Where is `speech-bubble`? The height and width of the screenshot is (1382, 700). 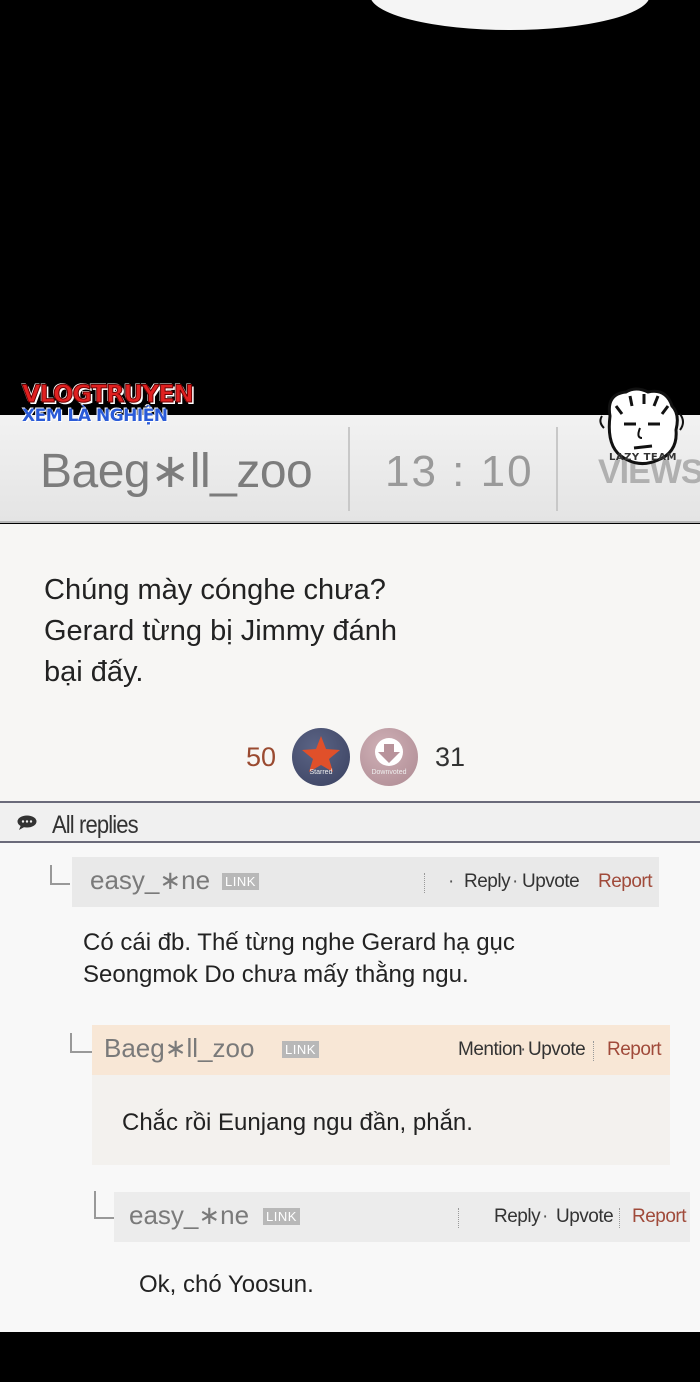
speech-bubble is located at coordinates (510, 15).